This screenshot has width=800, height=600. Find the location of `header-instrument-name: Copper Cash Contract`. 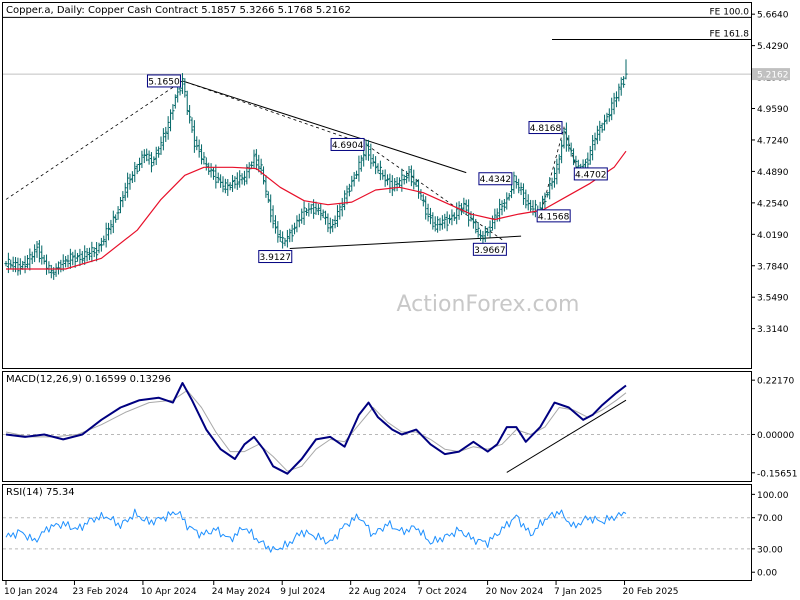

header-instrument-name: Copper Cash Contract is located at coordinates (143, 10).